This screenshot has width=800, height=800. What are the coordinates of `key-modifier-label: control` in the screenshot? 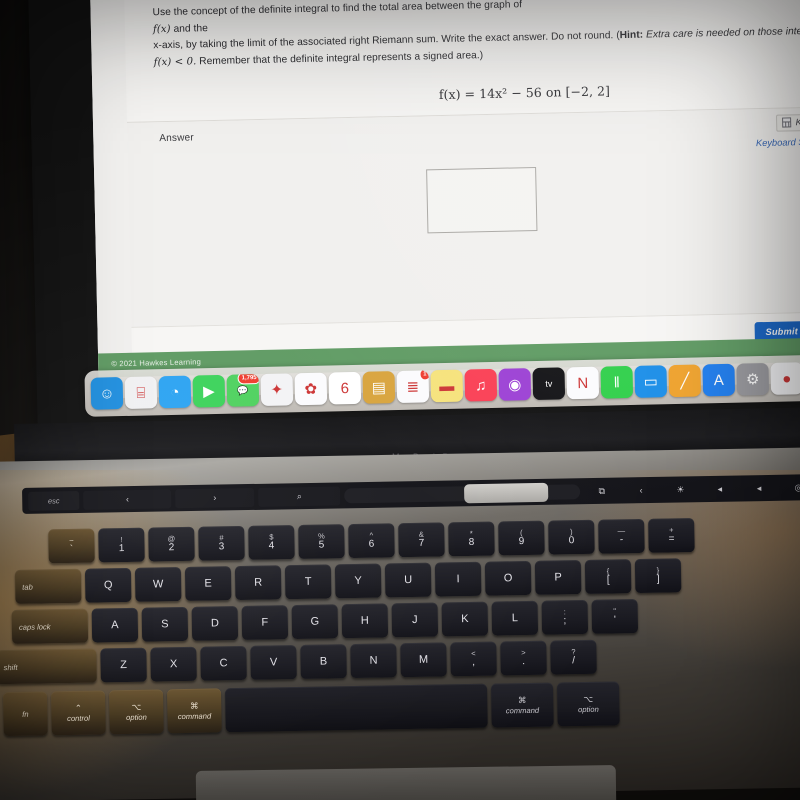 It's located at (78, 718).